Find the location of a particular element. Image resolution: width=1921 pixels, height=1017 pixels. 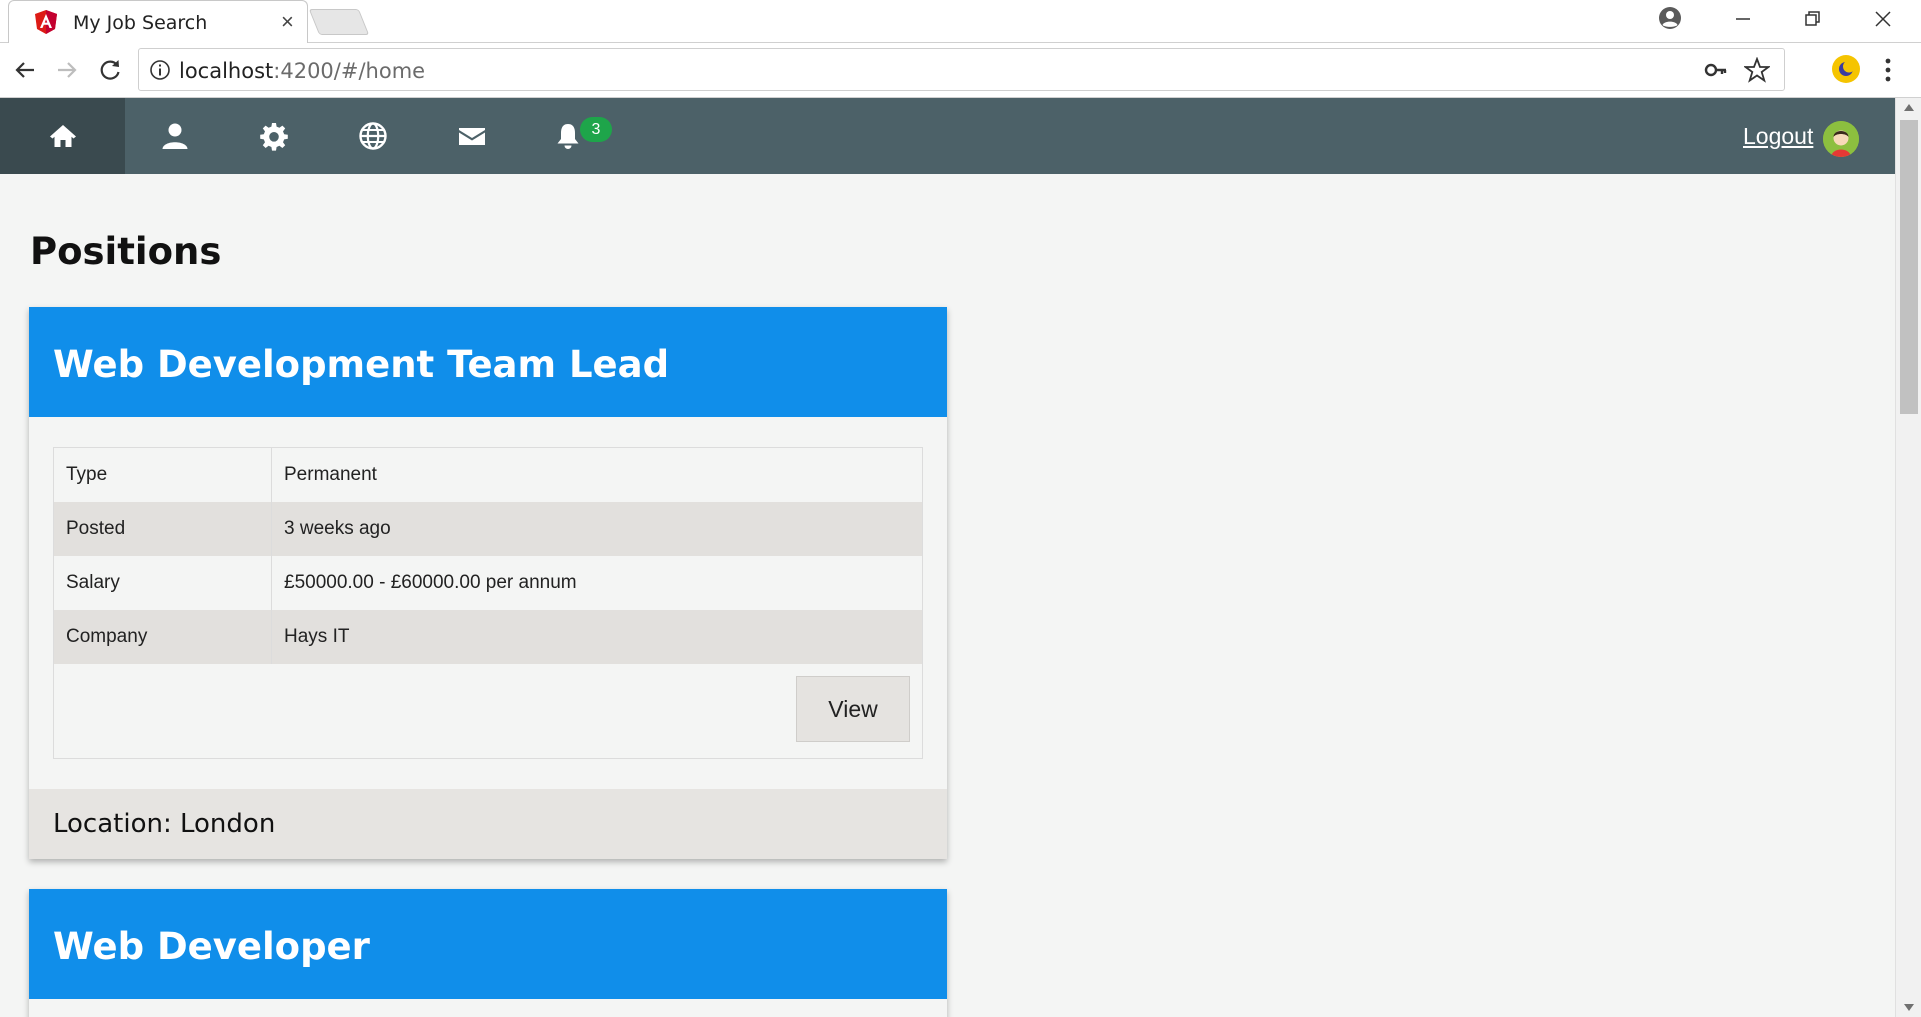

nav-profile is located at coordinates (174, 136).